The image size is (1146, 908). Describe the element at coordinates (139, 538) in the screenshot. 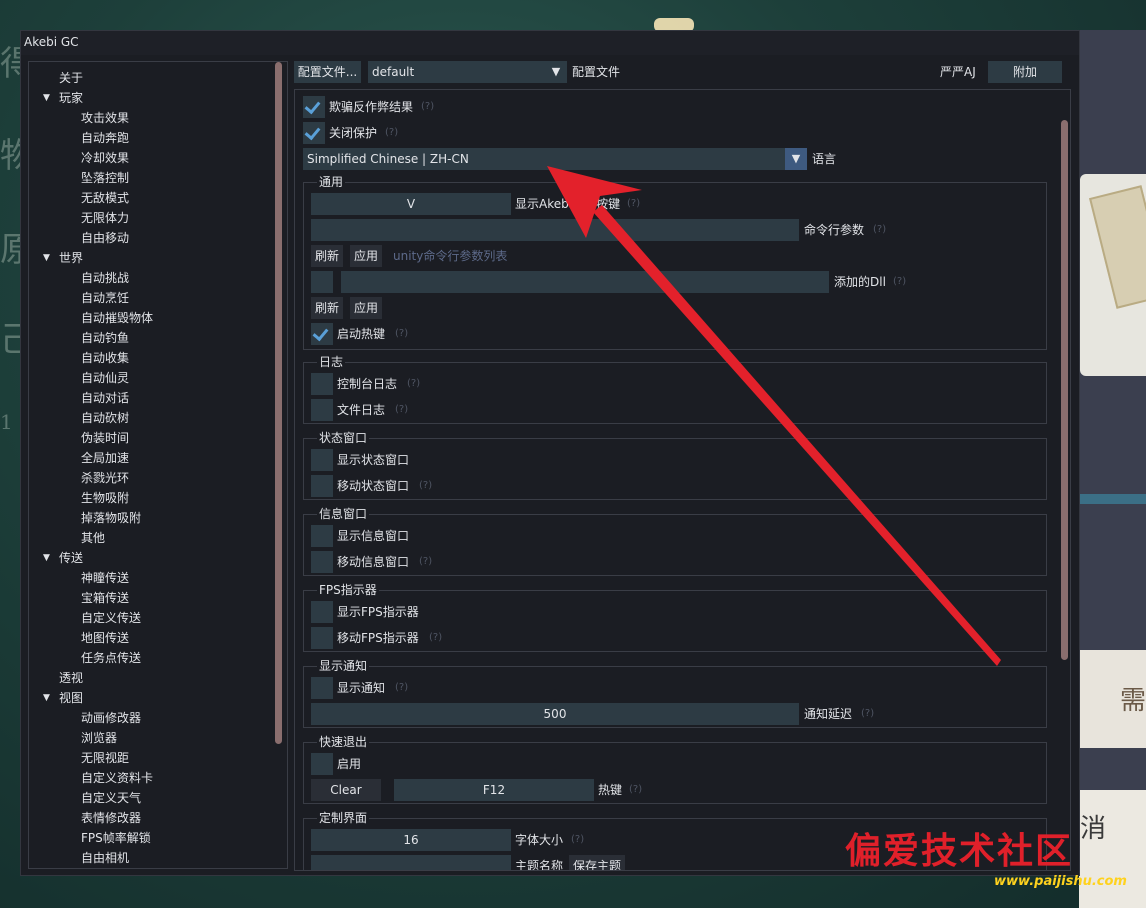

I see `sidebar-item: 其他` at that location.